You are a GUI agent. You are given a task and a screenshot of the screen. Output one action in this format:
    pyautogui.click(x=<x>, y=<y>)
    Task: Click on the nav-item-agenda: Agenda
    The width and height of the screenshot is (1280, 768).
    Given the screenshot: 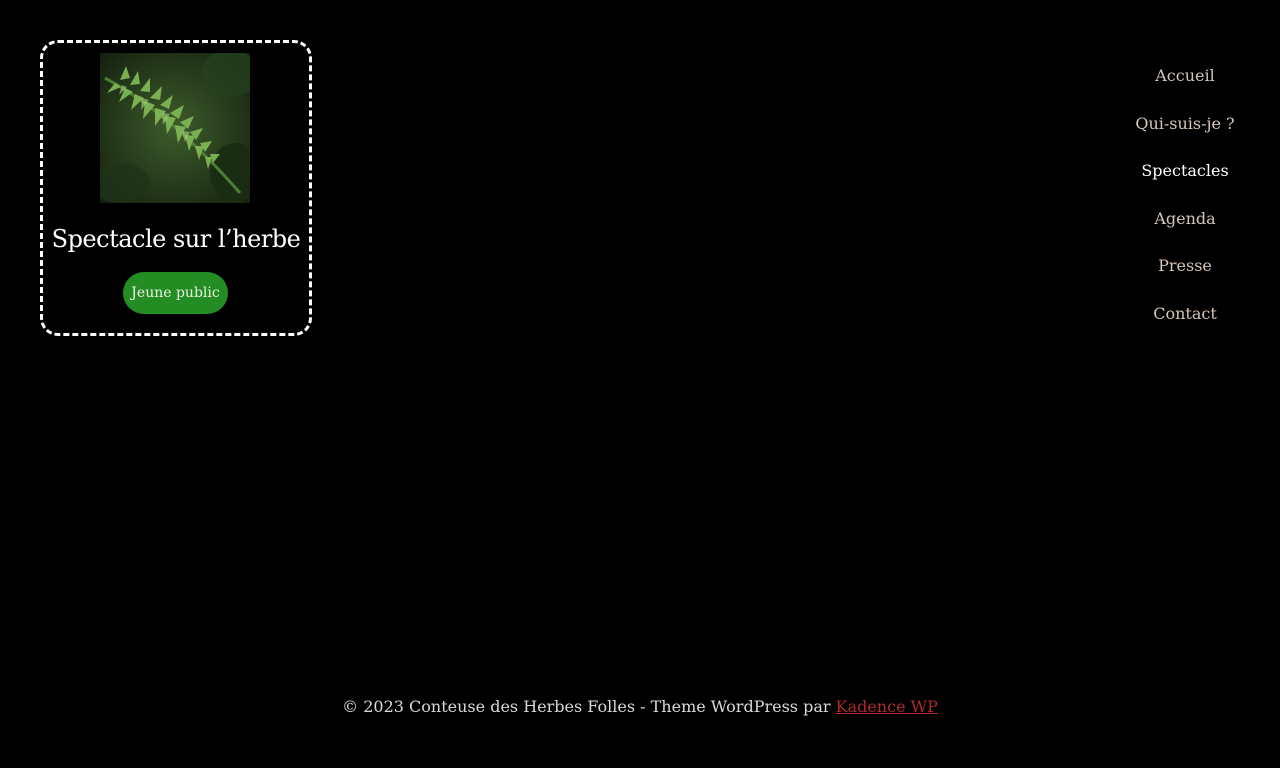 What is the action you would take?
    pyautogui.click(x=1185, y=219)
    